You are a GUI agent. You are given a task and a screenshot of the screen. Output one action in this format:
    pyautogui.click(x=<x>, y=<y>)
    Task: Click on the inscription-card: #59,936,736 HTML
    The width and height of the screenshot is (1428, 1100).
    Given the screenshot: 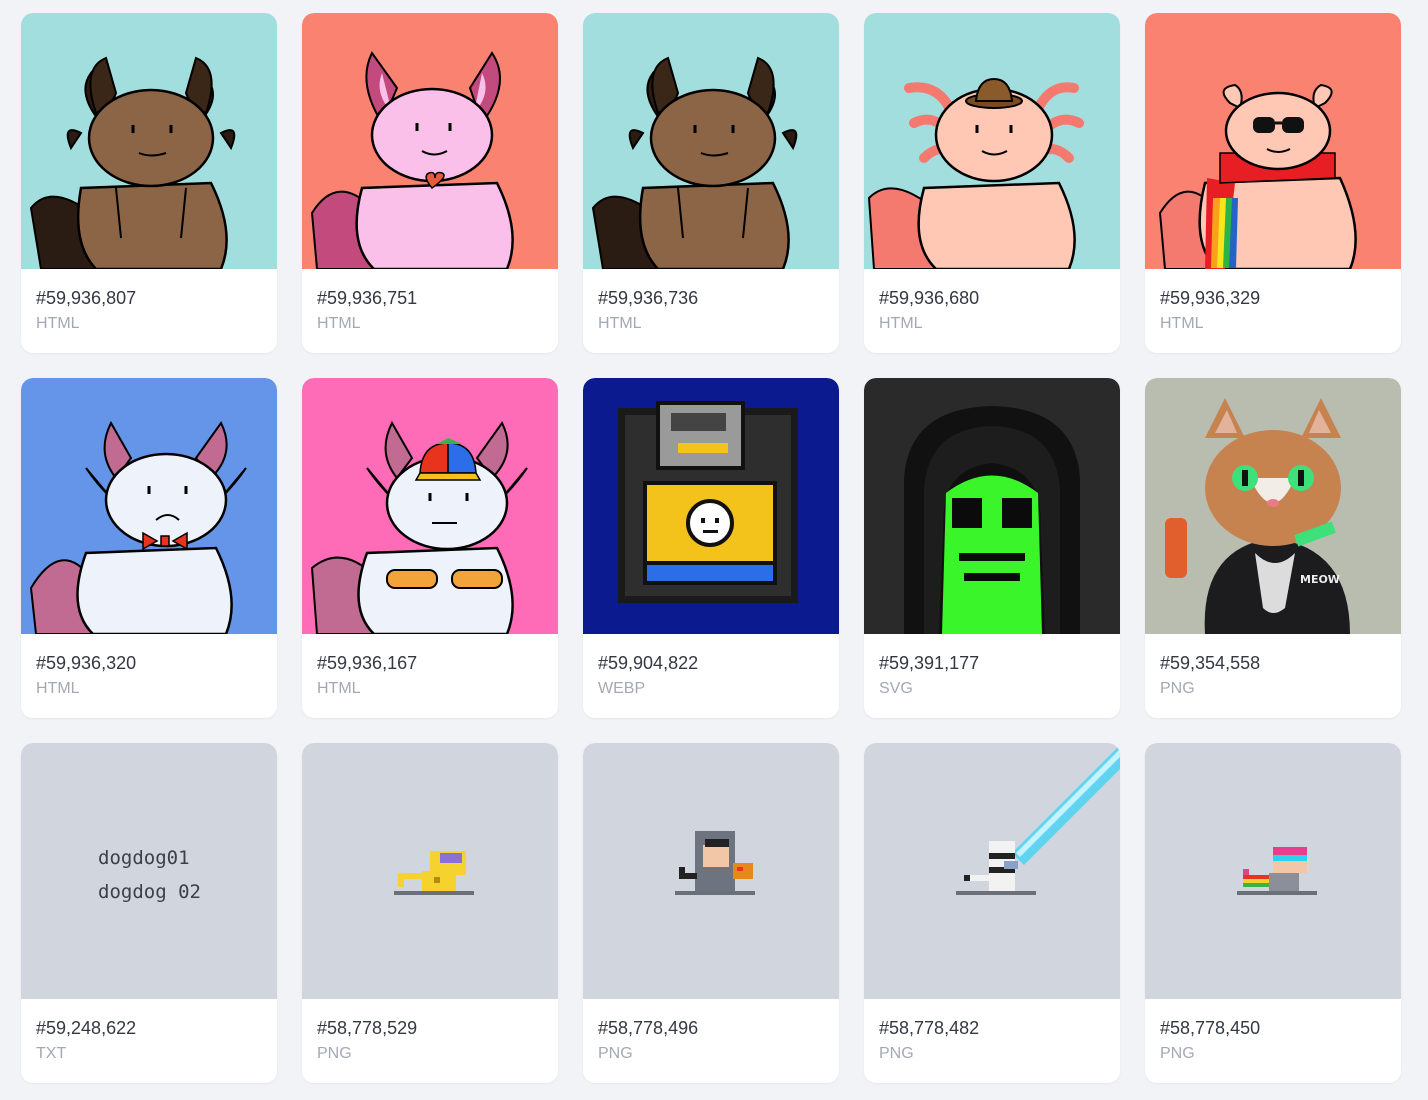 What is the action you would take?
    pyautogui.click(x=711, y=183)
    